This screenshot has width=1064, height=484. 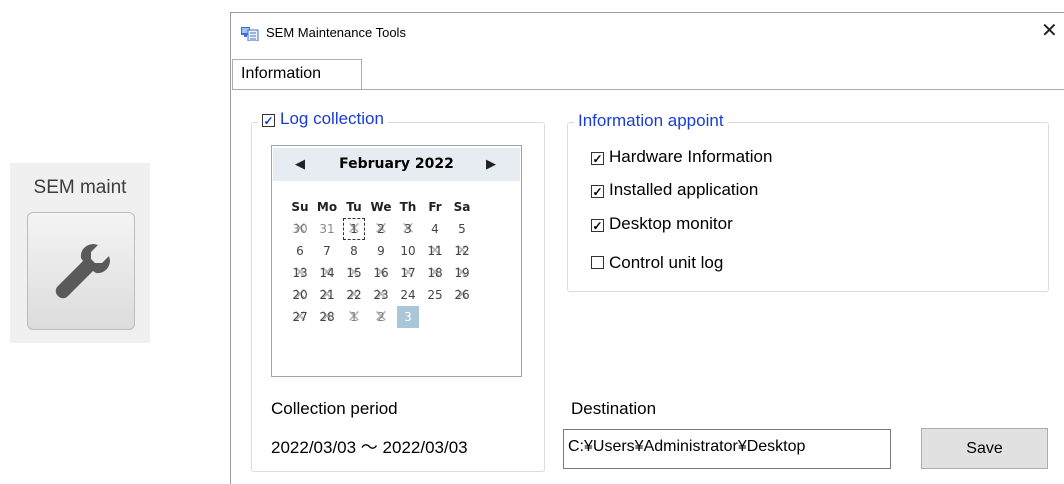 I want to click on control-unit-log-checkbox, so click(x=597, y=262).